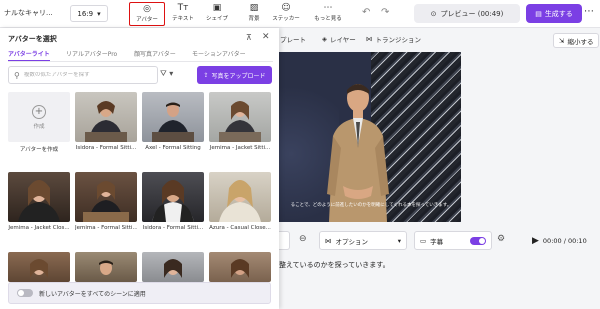 The image size is (600, 309). I want to click on play-circle-icon: ⊙, so click(433, 13).